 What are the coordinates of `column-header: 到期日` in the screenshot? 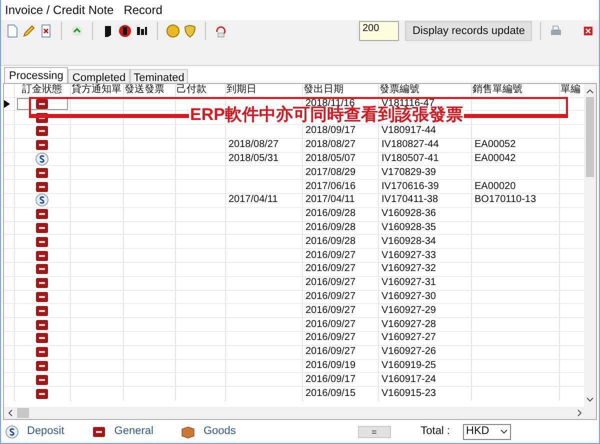 It's located at (241, 90).